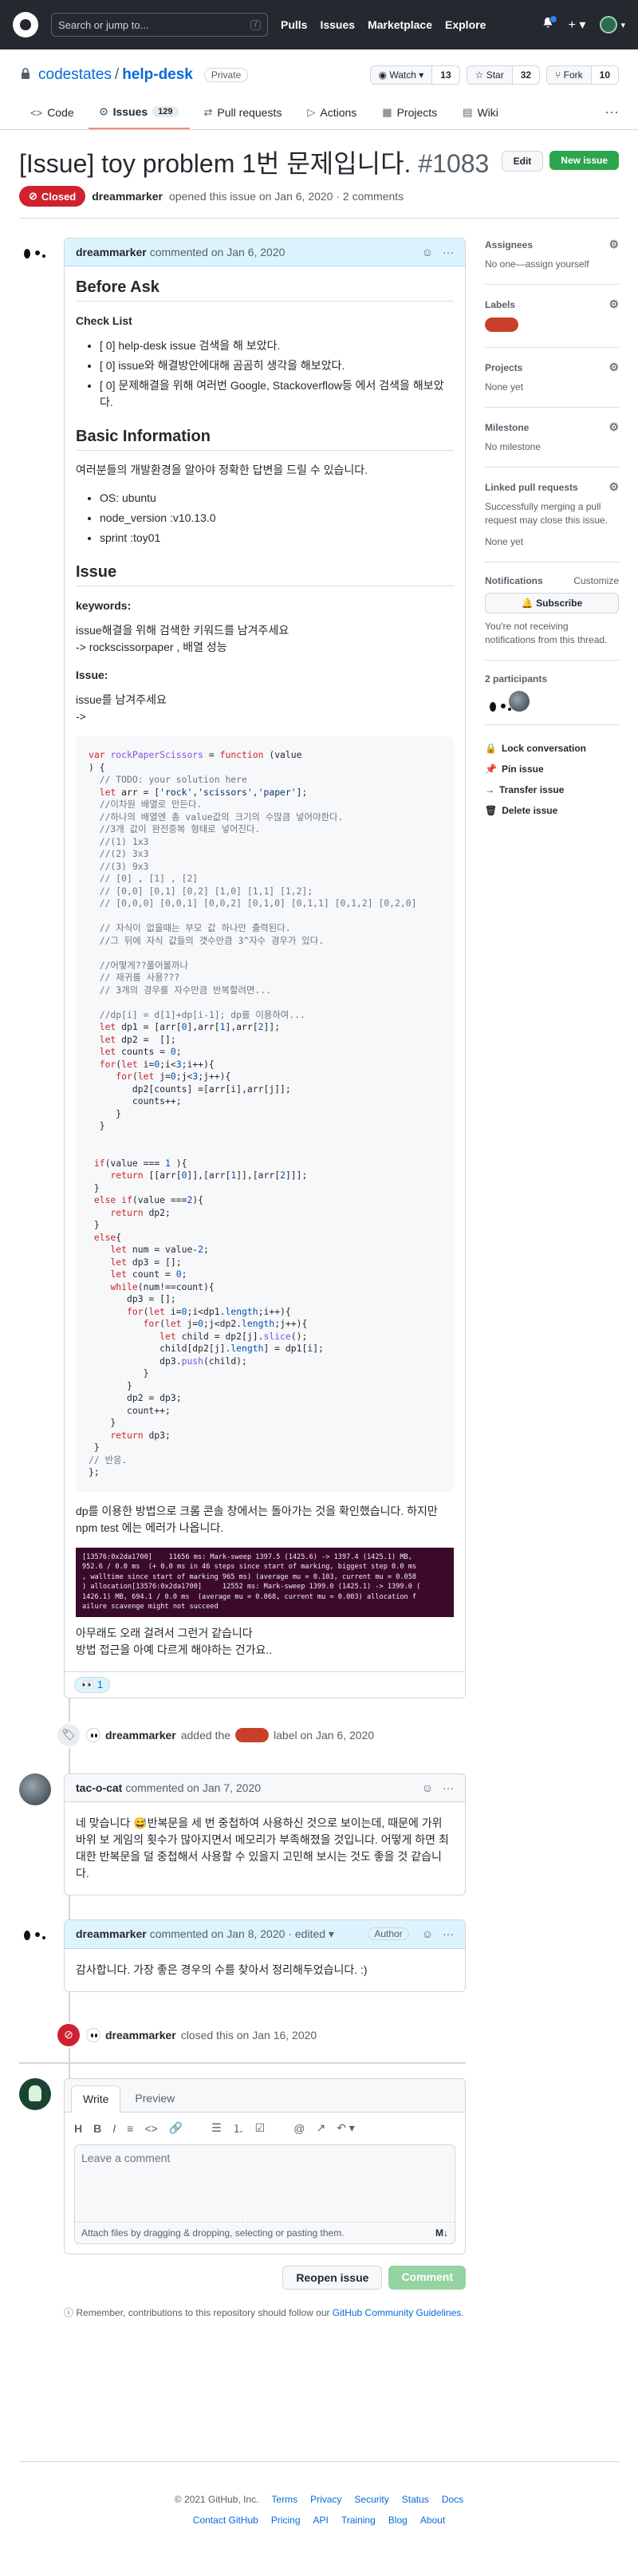  I want to click on tab-actions: ▷ Actions, so click(332, 114).